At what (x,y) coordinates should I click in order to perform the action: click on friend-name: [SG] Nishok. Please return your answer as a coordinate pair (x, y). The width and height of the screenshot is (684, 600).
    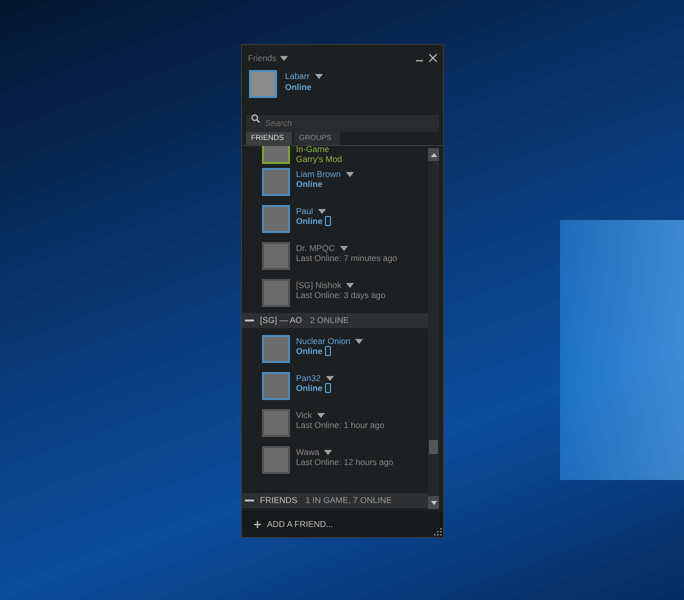
    Looking at the image, I should click on (319, 285).